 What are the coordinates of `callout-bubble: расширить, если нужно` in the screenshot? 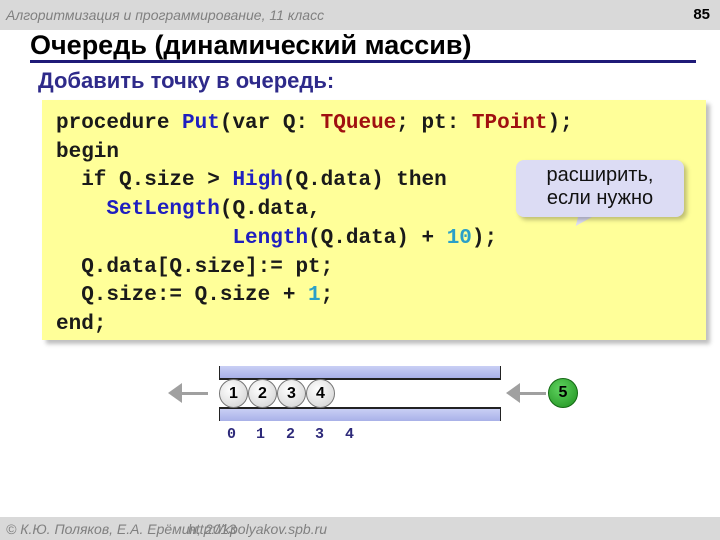 It's located at (600, 188).